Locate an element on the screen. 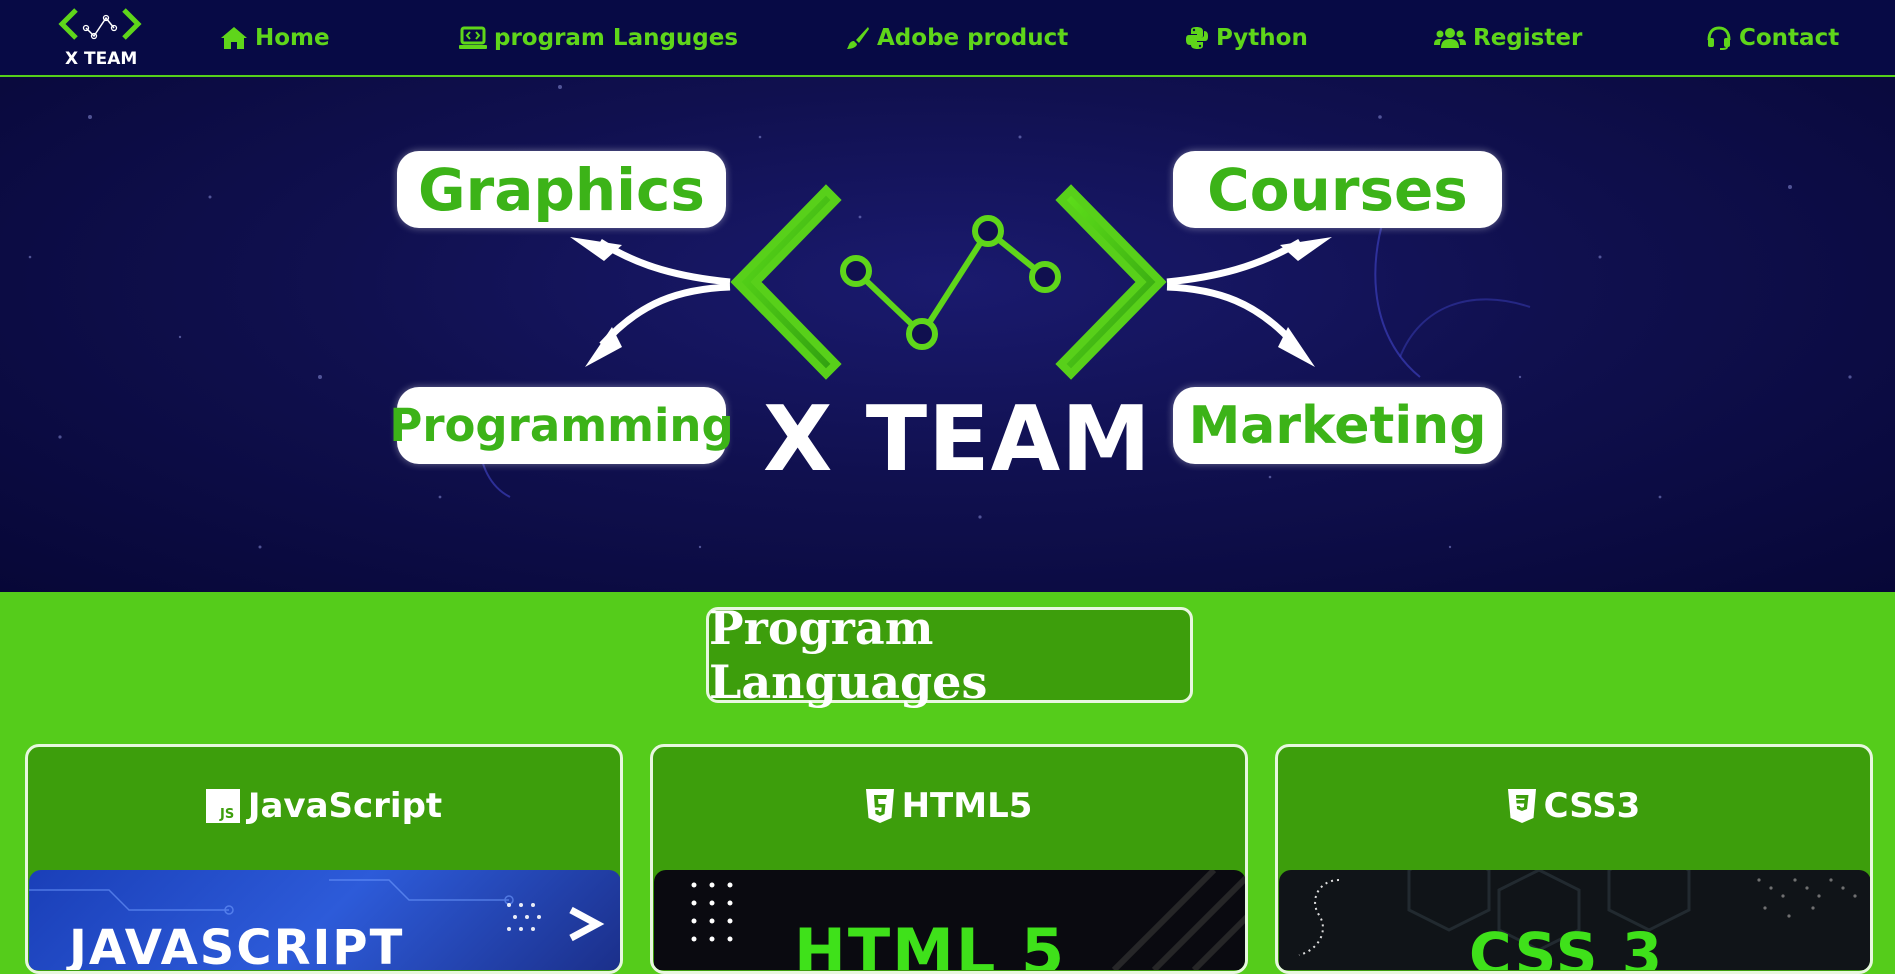 This screenshot has width=1895, height=974. hero-pill-graphics: Graphics is located at coordinates (561, 189).